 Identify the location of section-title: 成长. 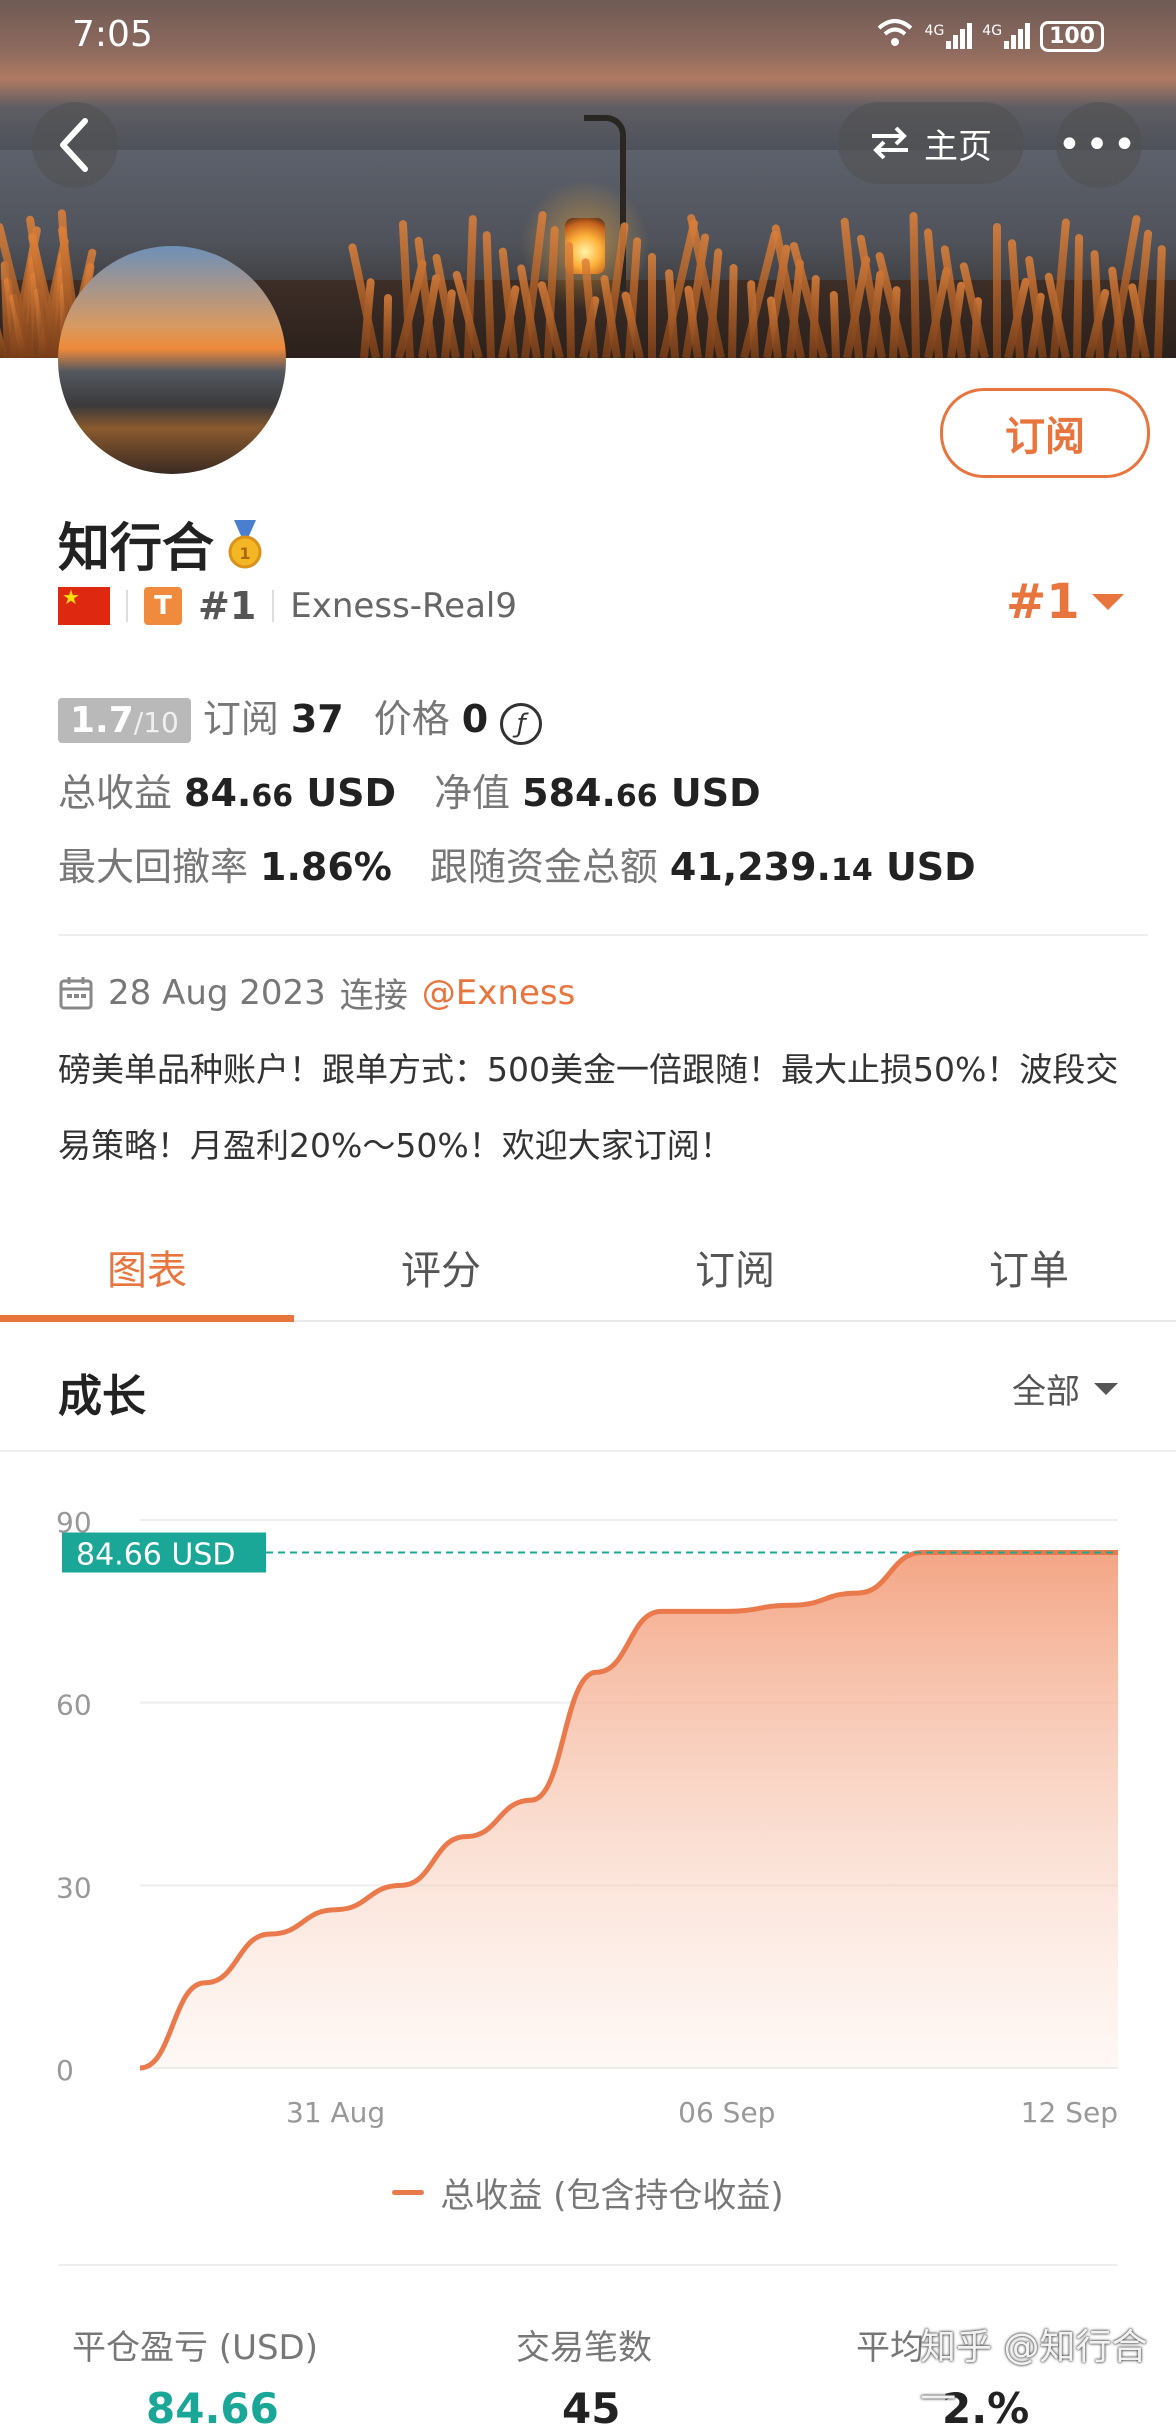
(102, 1396).